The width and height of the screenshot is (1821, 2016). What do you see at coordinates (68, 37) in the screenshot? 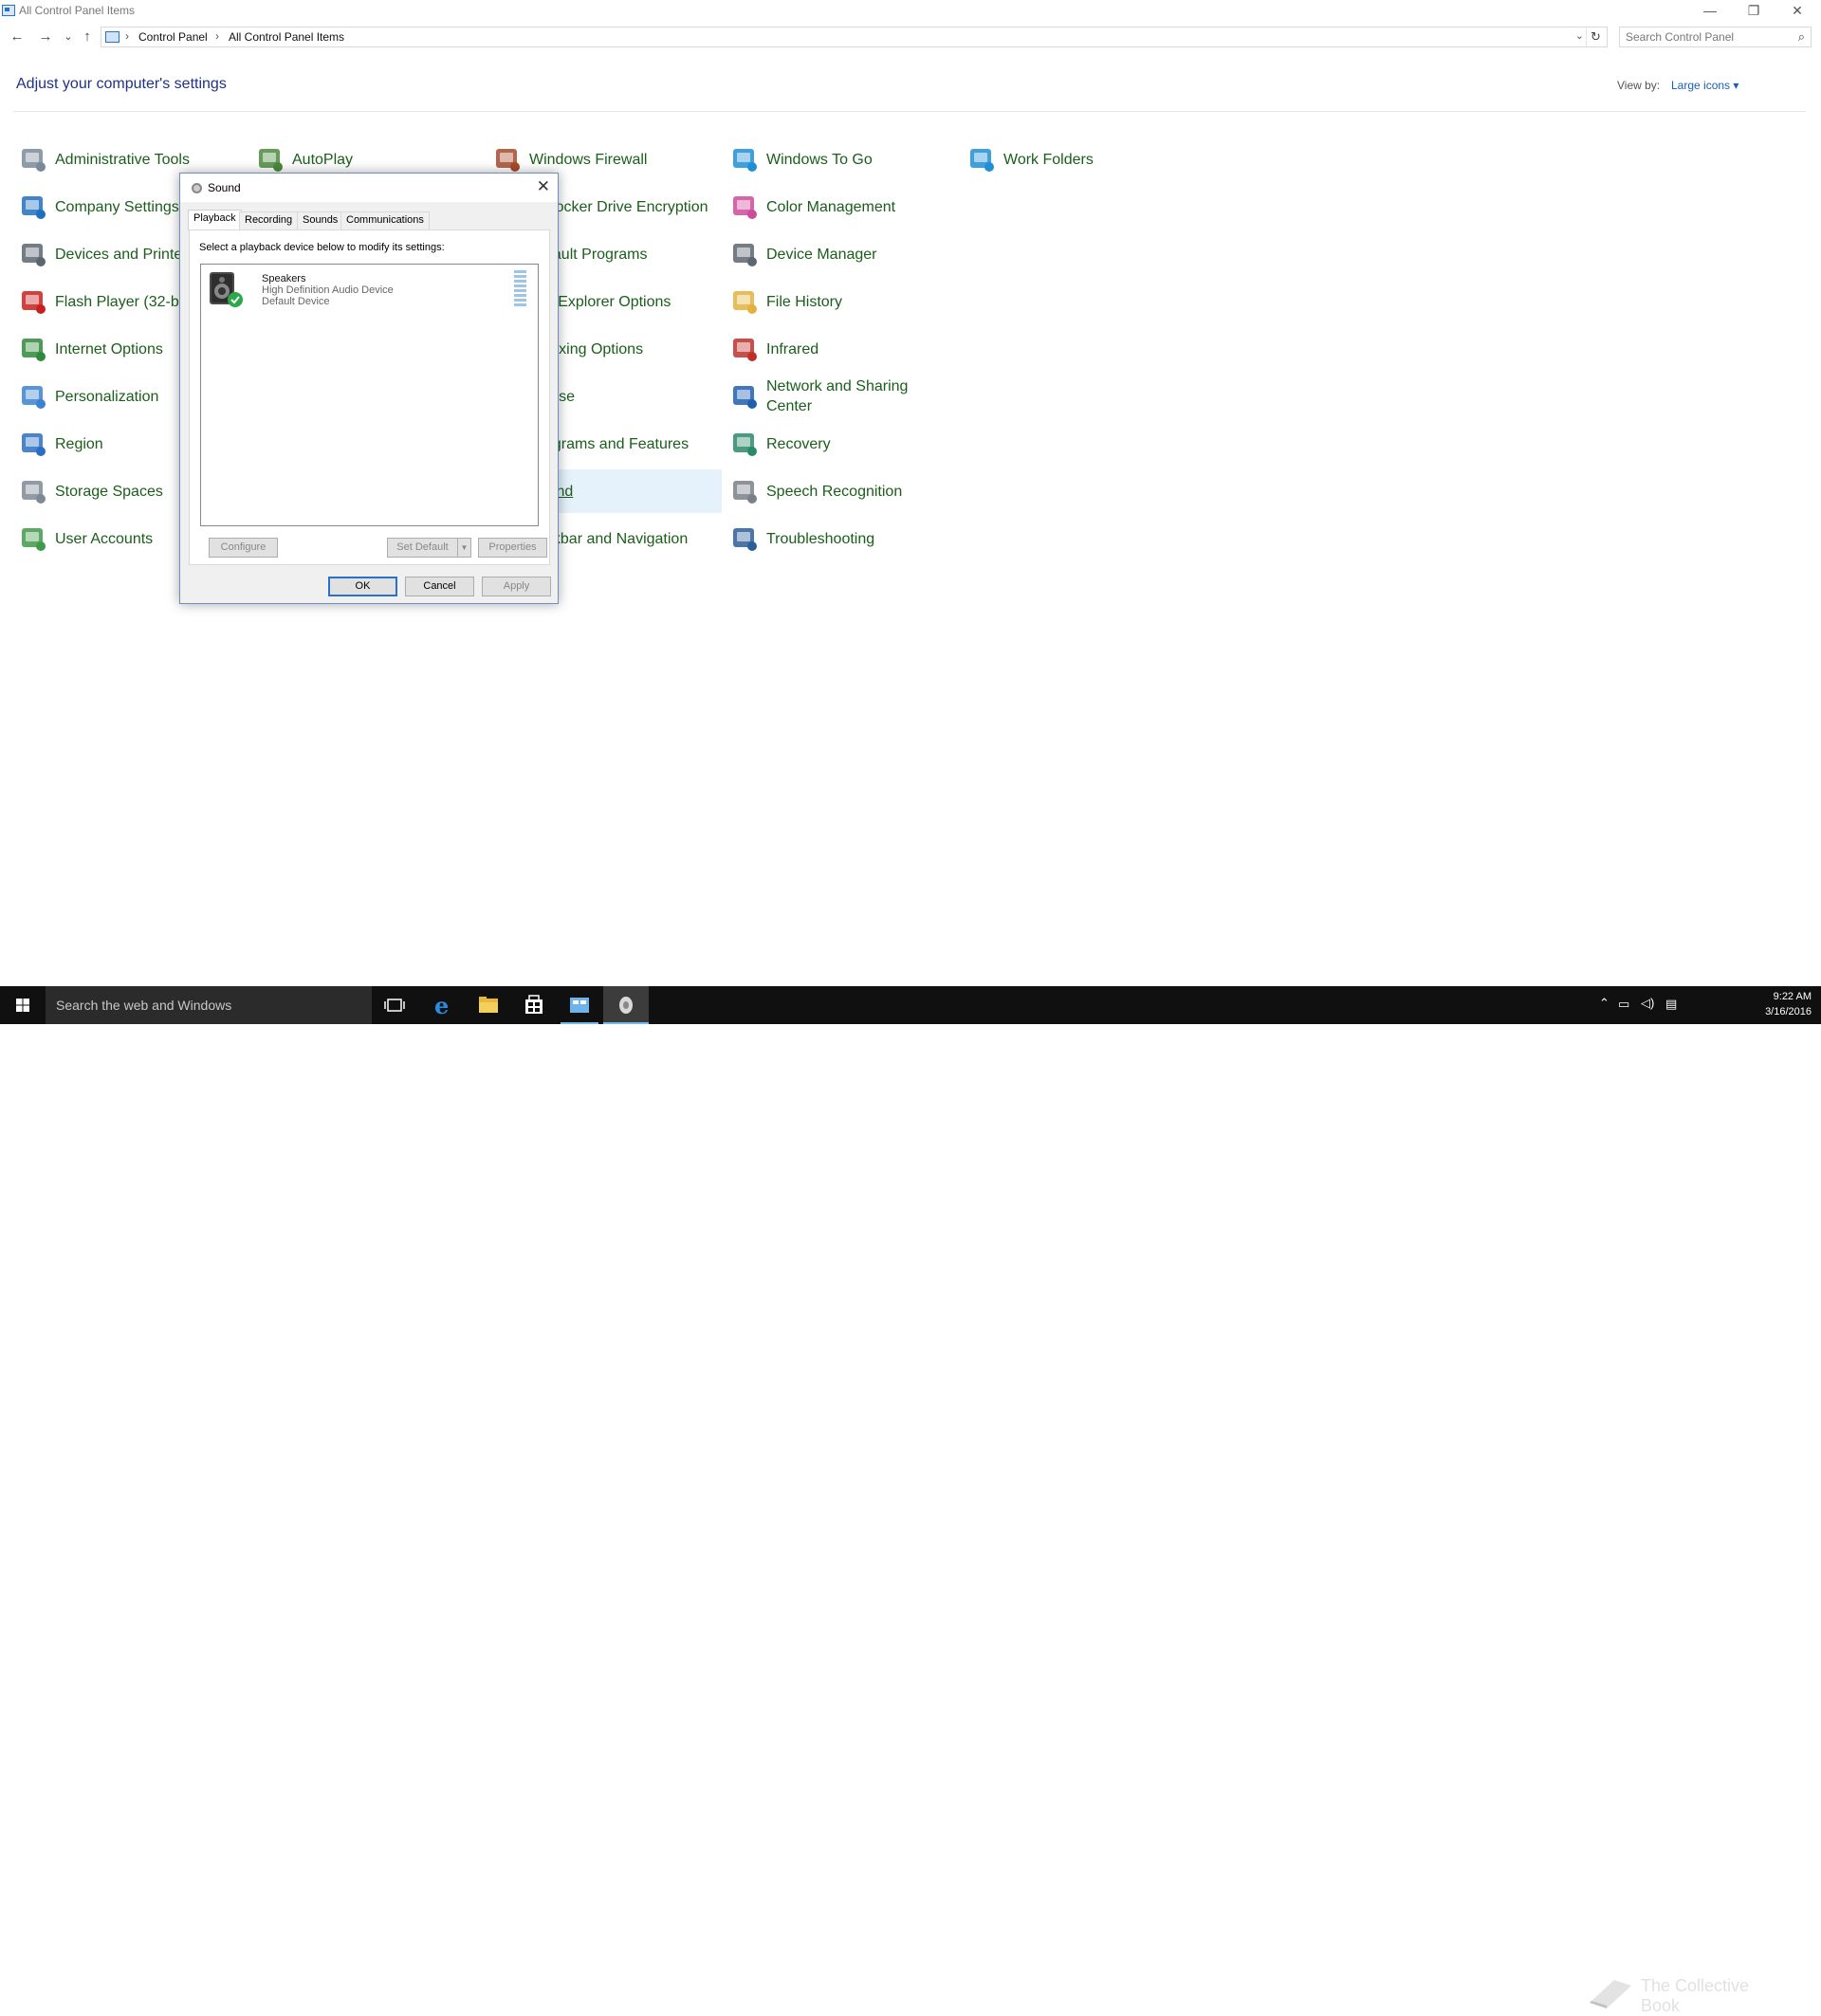
I see `recent-locations-button: ⌄` at bounding box center [68, 37].